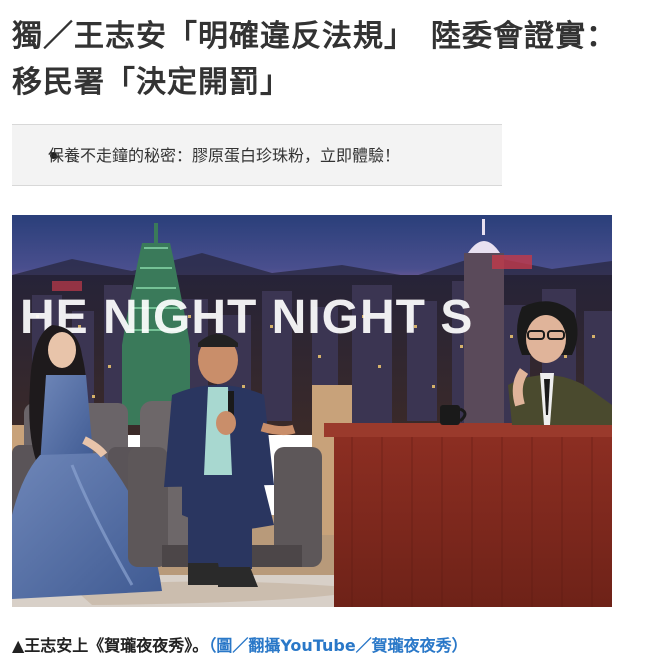  What do you see at coordinates (246, 317) in the screenshot?
I see `show-sign-text: HE NIGHT NIGHT S` at bounding box center [246, 317].